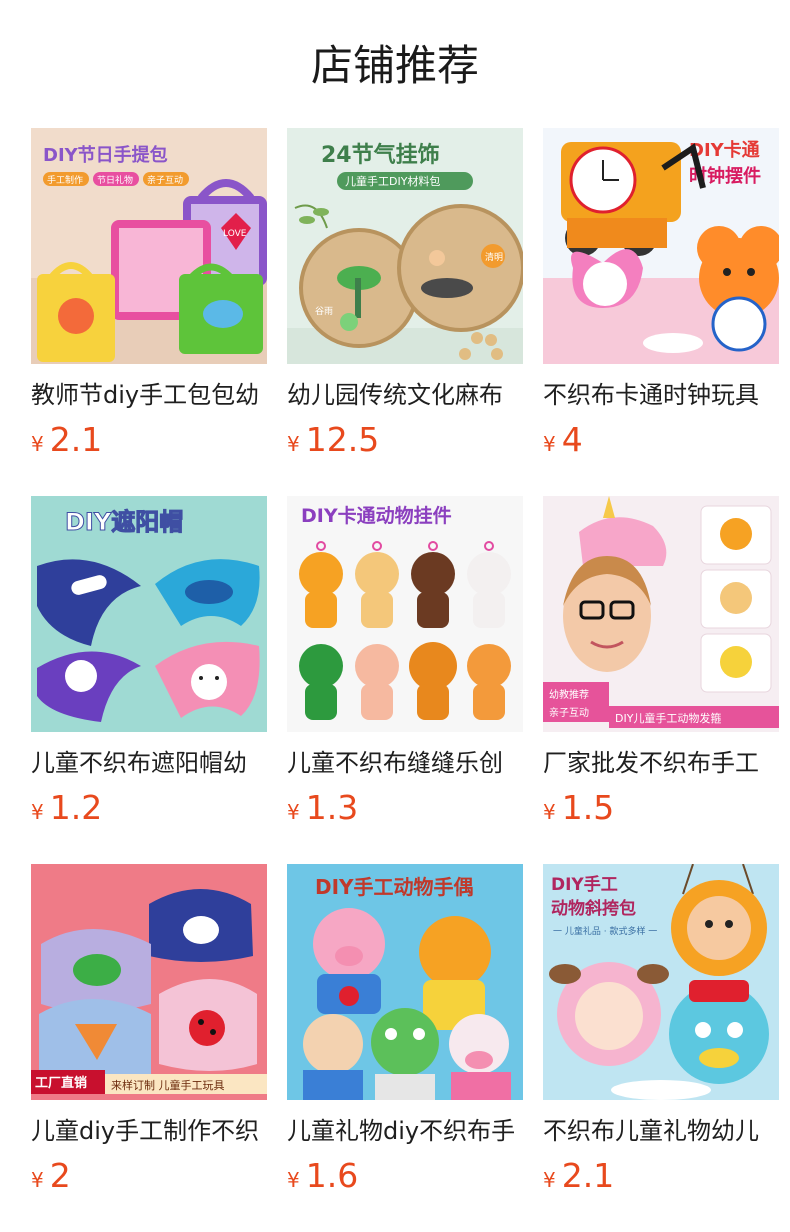  I want to click on product-name: 教师节diy手工包包幼, so click(149, 395).